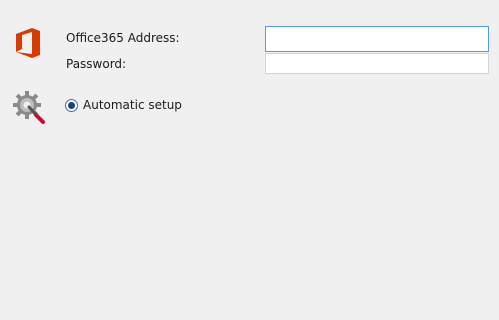 The height and width of the screenshot is (320, 499). What do you see at coordinates (123, 38) in the screenshot?
I see `address-label: Office365 Address:` at bounding box center [123, 38].